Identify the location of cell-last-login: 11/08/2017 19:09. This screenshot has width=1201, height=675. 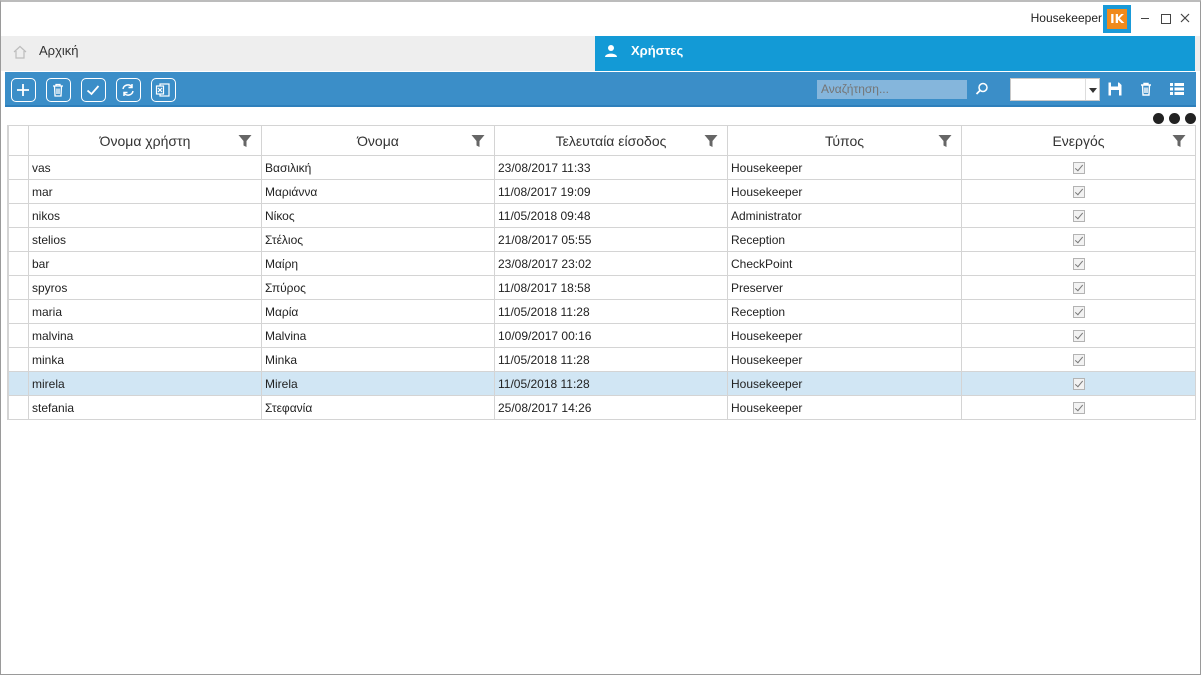
(611, 191).